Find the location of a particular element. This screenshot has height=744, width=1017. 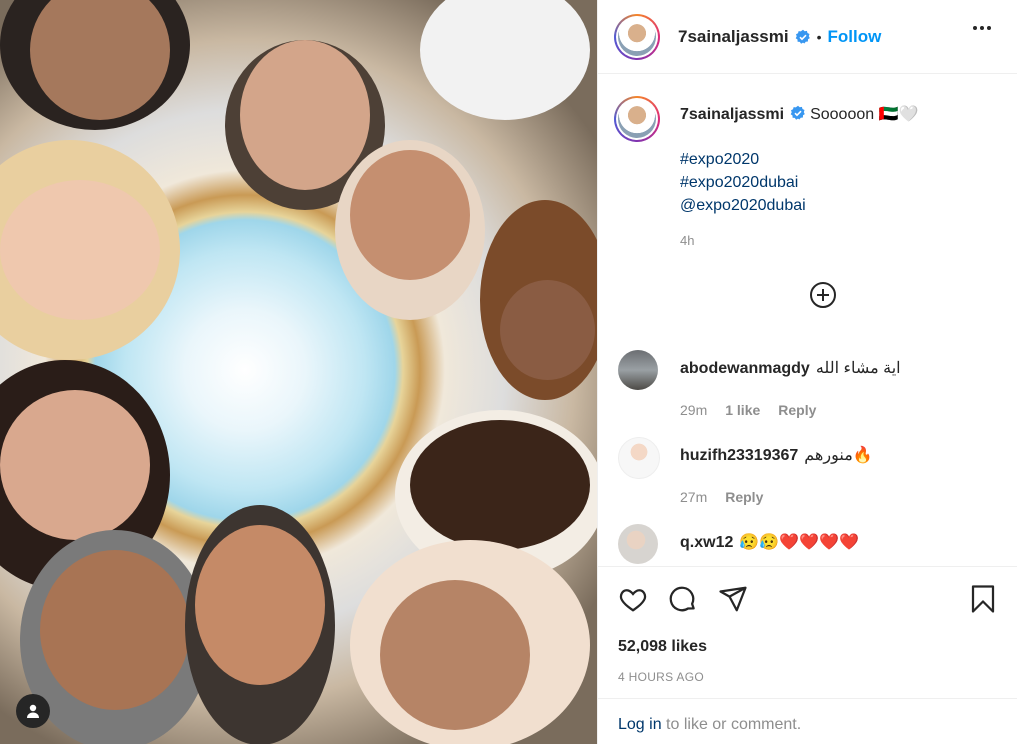

bookmark-icon is located at coordinates (983, 601).